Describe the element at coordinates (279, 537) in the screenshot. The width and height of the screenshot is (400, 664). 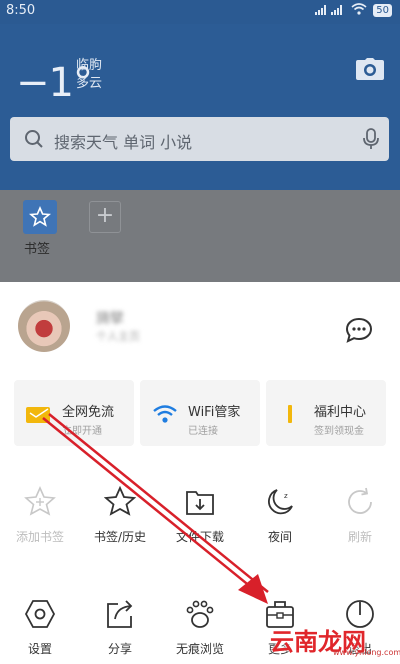
I see `menu-label: 夜间` at that location.